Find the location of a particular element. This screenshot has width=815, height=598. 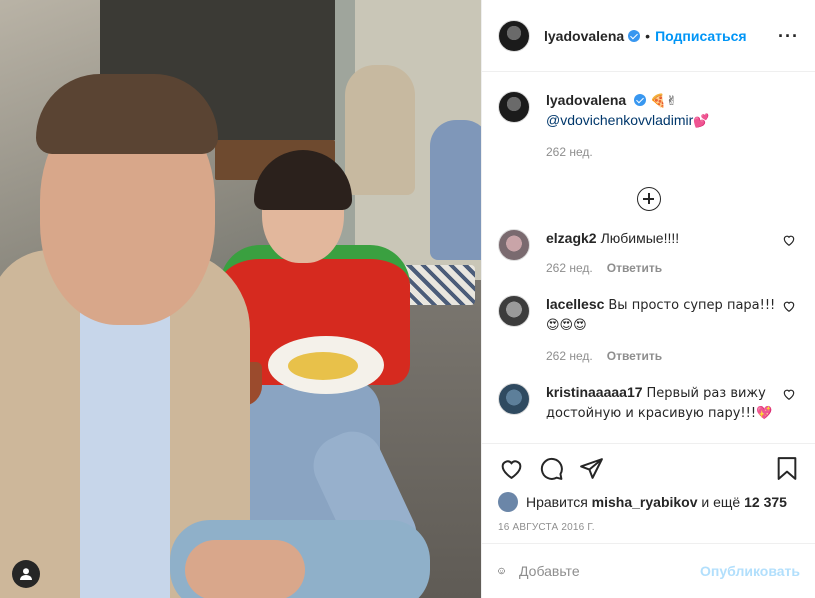

like-button is located at coordinates (511, 468).